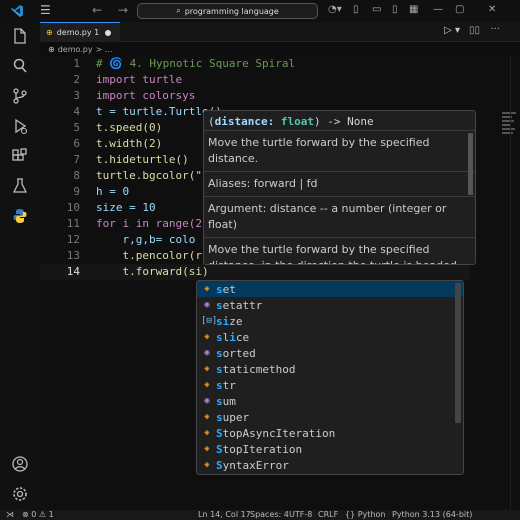 The width and height of the screenshot is (520, 520). What do you see at coordinates (269, 515) in the screenshot?
I see `indentation: Spaces: 4` at bounding box center [269, 515].